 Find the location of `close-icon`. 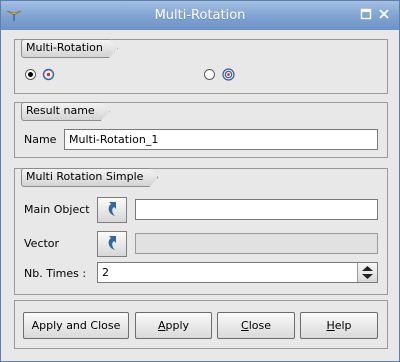

close-icon is located at coordinates (384, 14).